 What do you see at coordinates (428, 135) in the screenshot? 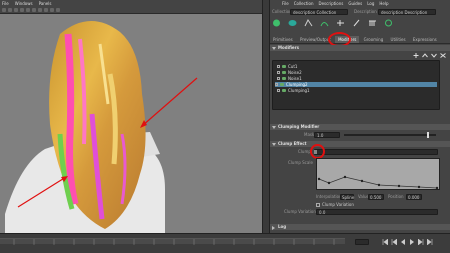
I see `mask-slider-handle` at bounding box center [428, 135].